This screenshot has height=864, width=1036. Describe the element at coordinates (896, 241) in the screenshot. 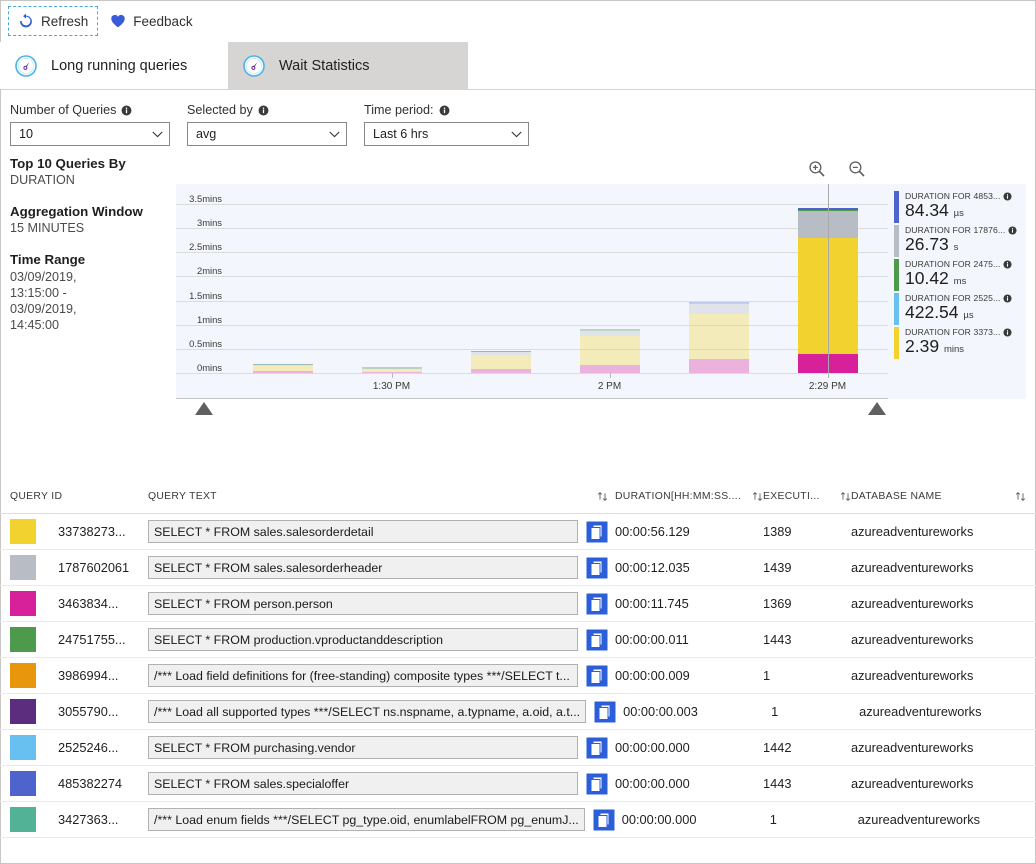

I see `legend-color-swatch` at that location.